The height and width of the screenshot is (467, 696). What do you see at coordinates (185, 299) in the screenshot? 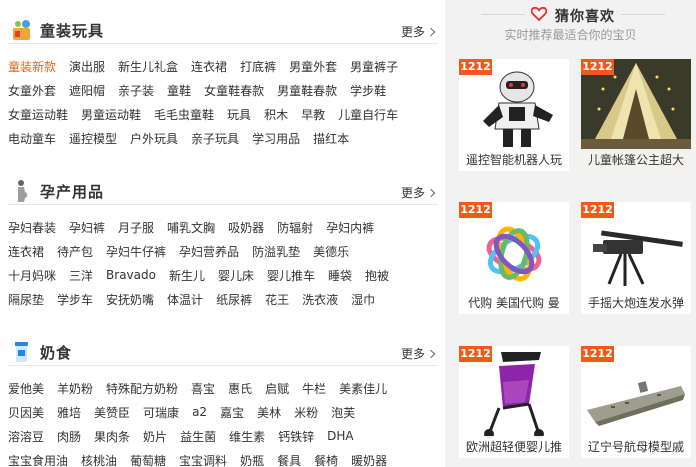
I see `category-tag-link: 体温计` at bounding box center [185, 299].